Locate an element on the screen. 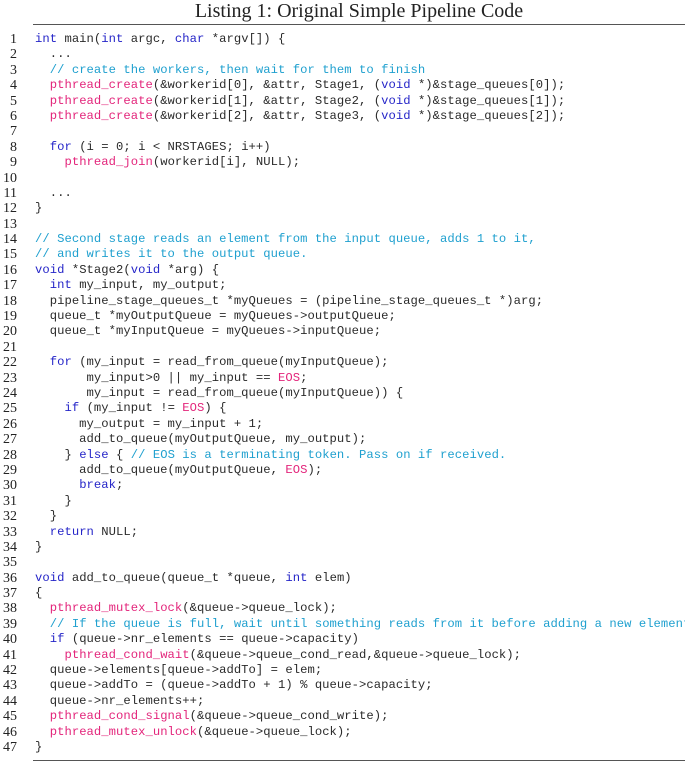  line-number: 46 is located at coordinates (10, 732).